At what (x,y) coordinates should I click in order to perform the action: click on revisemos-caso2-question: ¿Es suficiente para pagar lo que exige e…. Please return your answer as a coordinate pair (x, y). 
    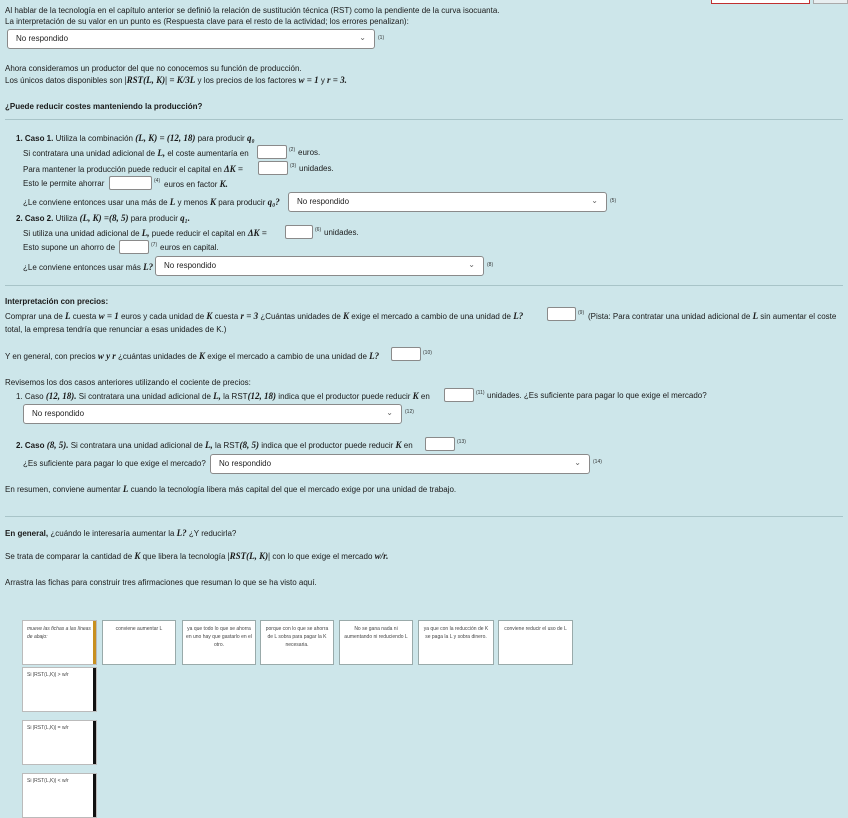
    Looking at the image, I should click on (114, 463).